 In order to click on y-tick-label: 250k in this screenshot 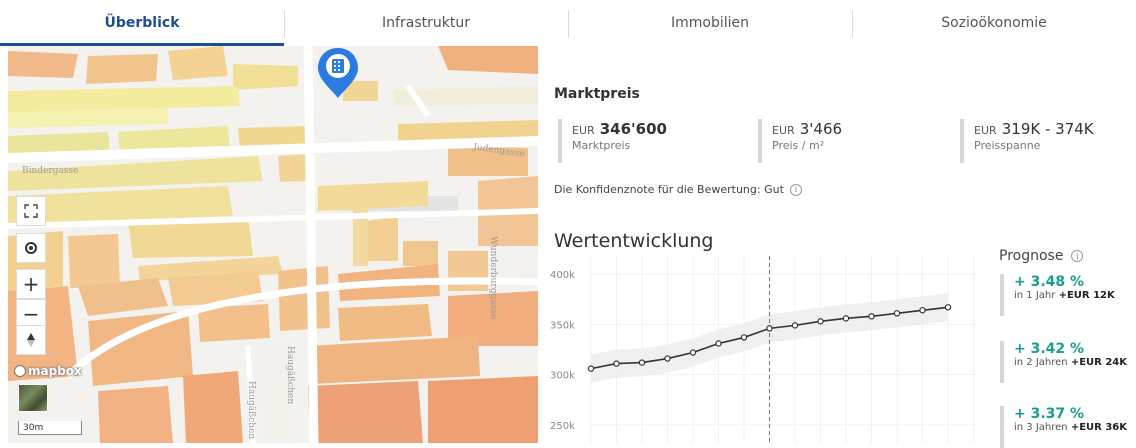, I will do `click(562, 426)`.